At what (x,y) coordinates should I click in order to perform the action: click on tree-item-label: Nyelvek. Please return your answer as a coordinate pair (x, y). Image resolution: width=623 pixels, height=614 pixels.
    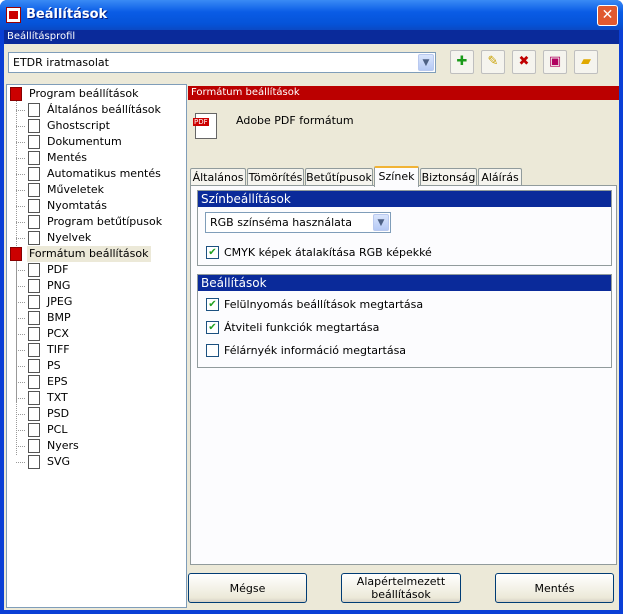
    Looking at the image, I should click on (69, 237).